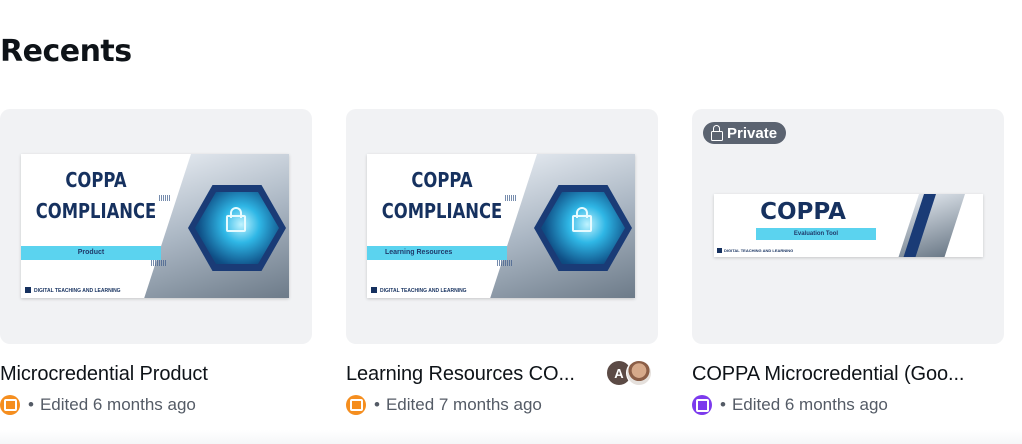  Describe the element at coordinates (463, 404) in the screenshot. I see `edited-time: Edited 7 months ago` at that location.